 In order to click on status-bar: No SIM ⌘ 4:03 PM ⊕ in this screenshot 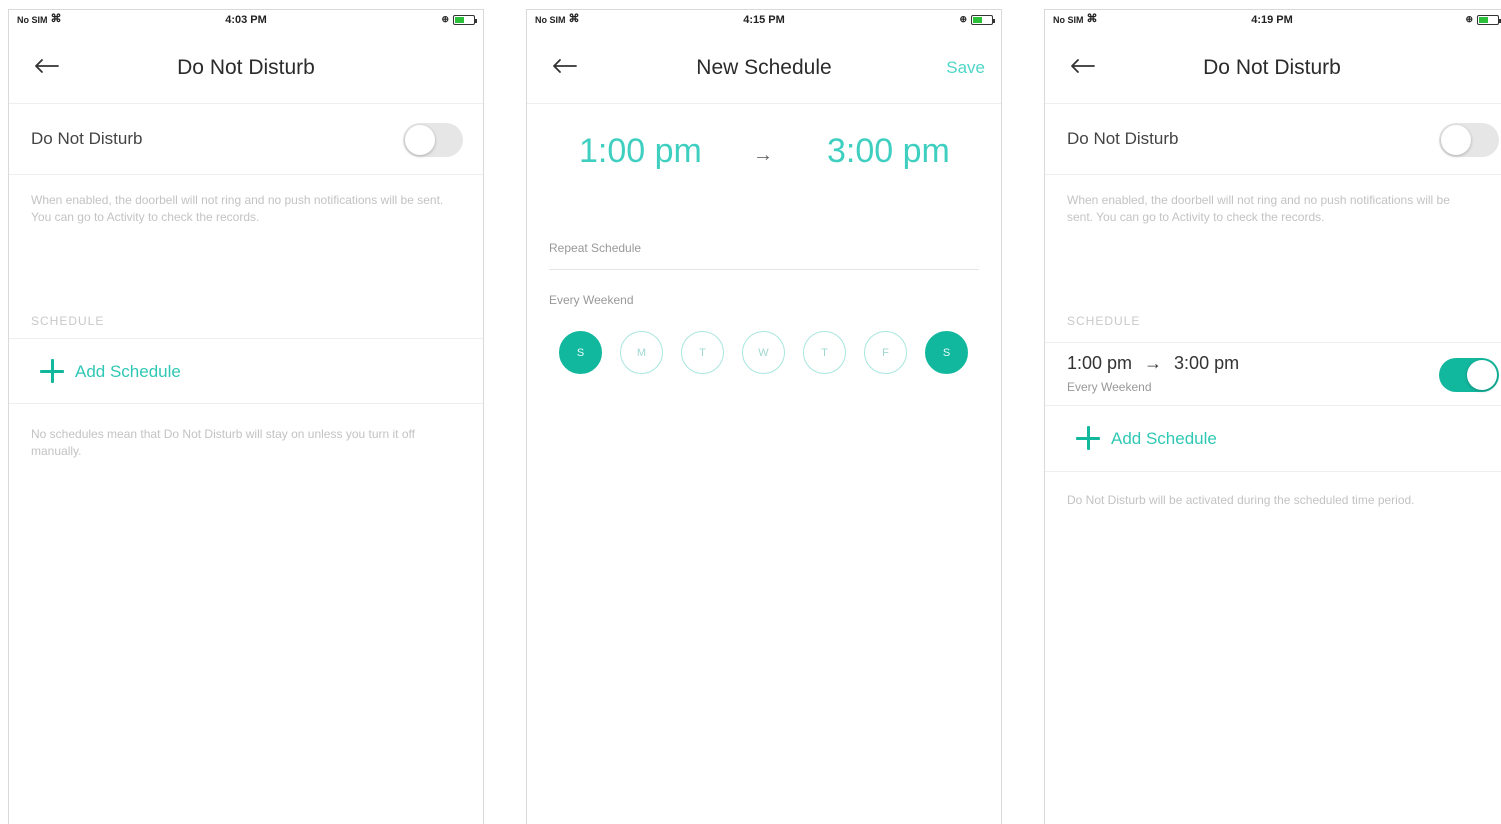, I will do `click(246, 21)`.